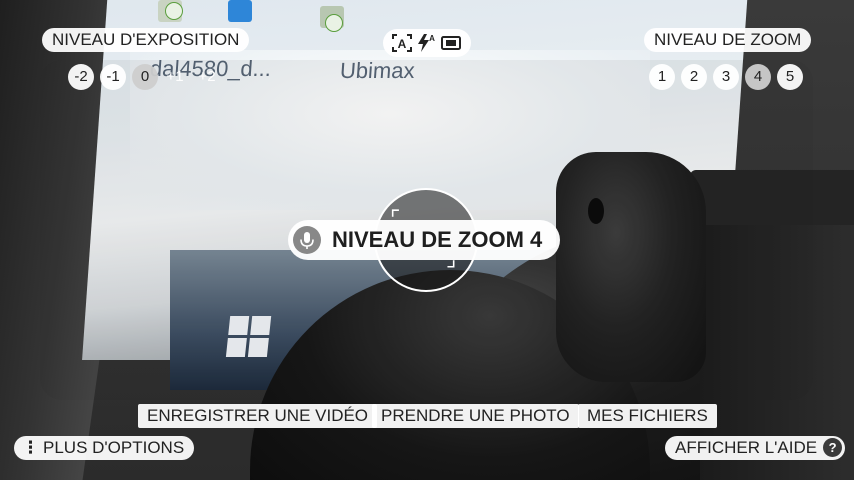 The width and height of the screenshot is (854, 480). What do you see at coordinates (114, 447) in the screenshot?
I see `more-options-label: PLUS D'OPTIONS` at bounding box center [114, 447].